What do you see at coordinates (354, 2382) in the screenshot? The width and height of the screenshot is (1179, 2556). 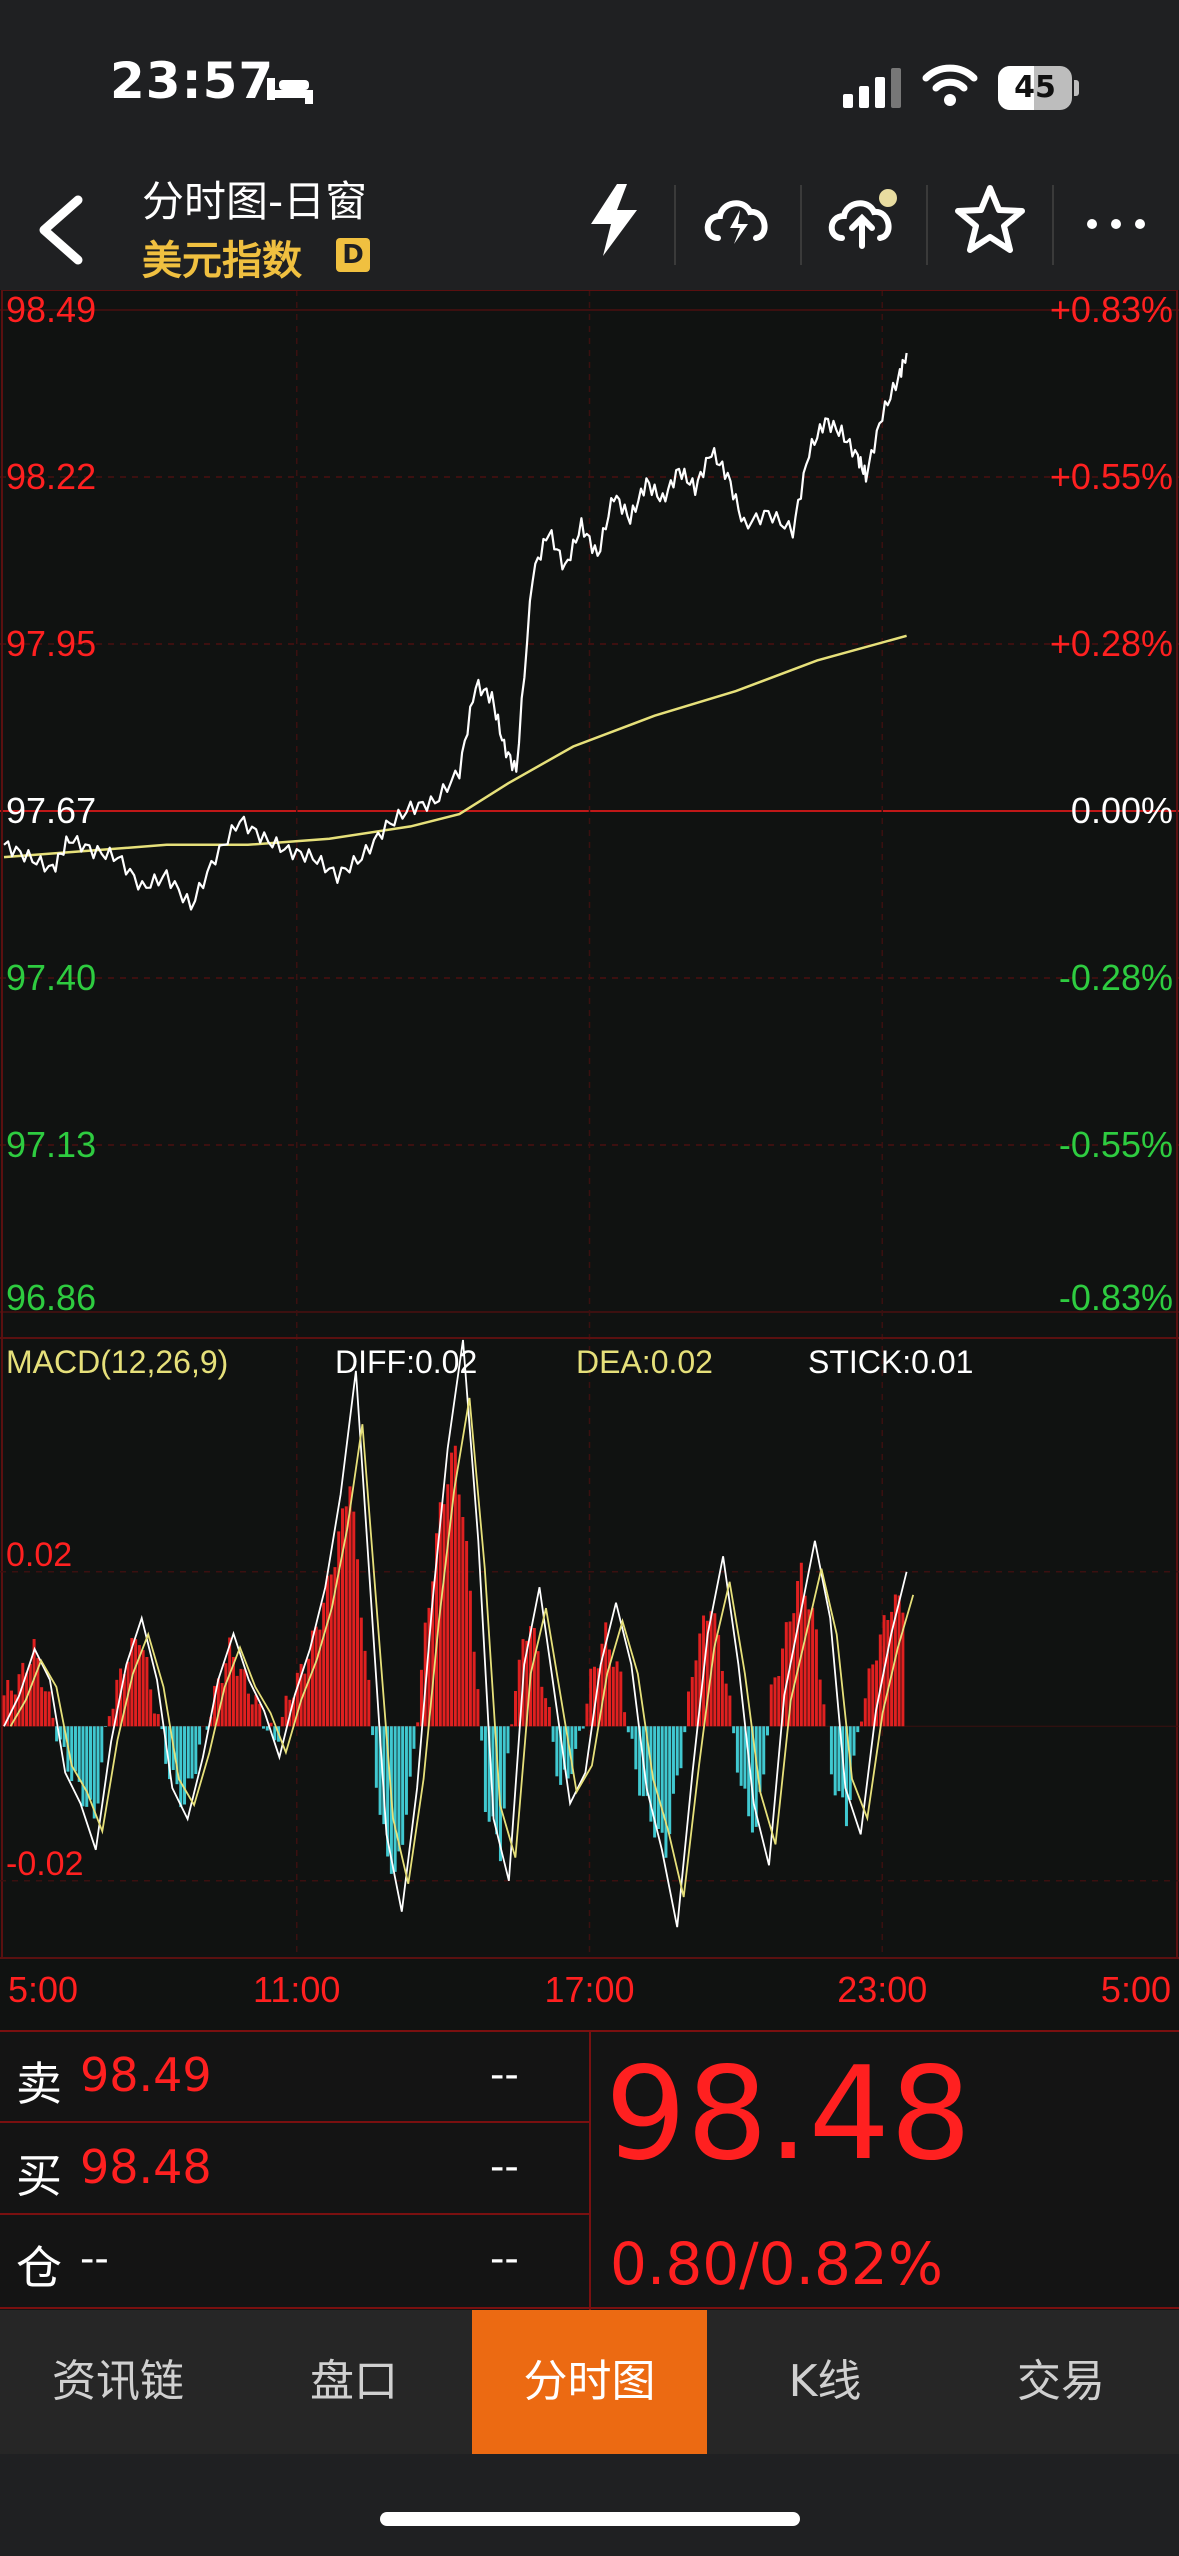 I see `tab-order-book: 盘口` at bounding box center [354, 2382].